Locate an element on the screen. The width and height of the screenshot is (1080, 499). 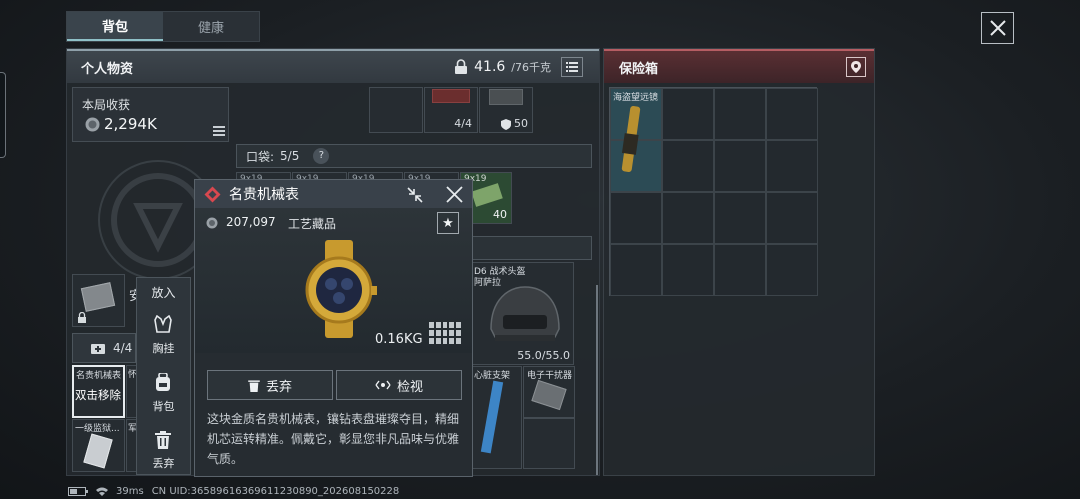
close-button is located at coordinates (997, 28).